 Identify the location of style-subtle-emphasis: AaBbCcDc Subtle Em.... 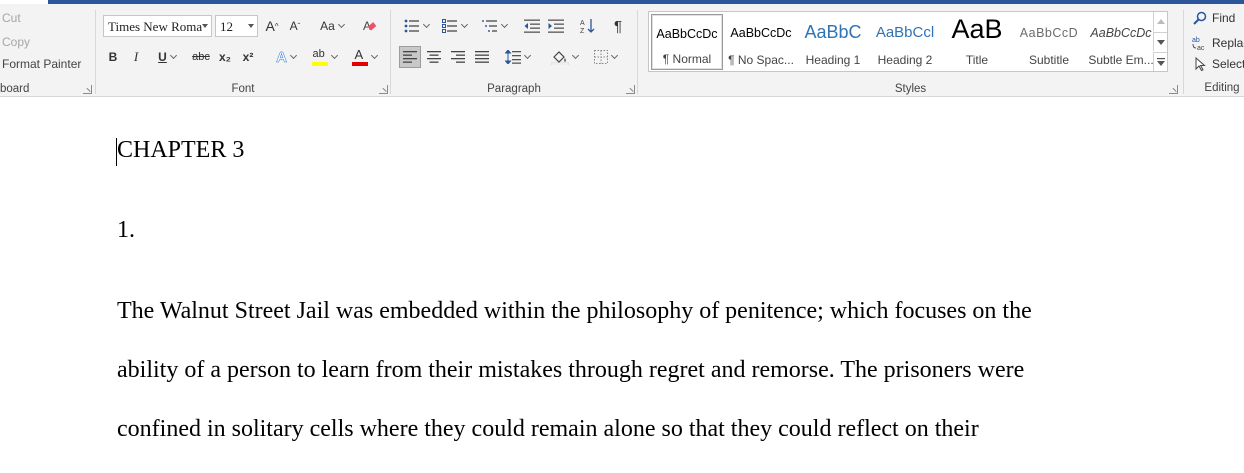
(1121, 42).